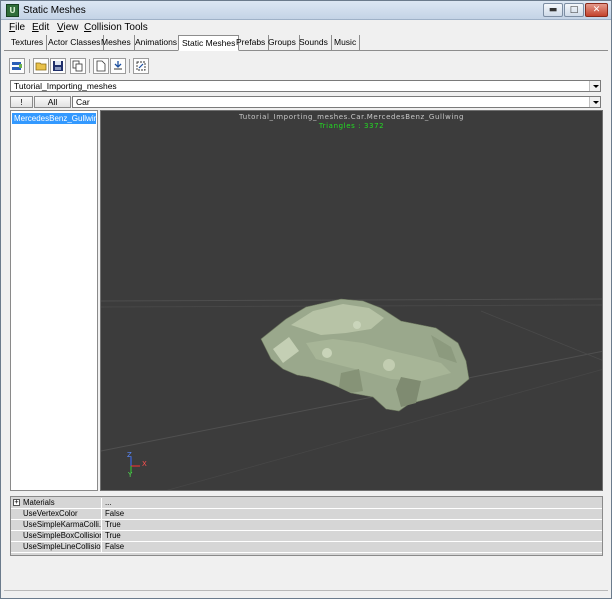  I want to click on viewport-triangle-count: Triangles : 3372, so click(351, 126).